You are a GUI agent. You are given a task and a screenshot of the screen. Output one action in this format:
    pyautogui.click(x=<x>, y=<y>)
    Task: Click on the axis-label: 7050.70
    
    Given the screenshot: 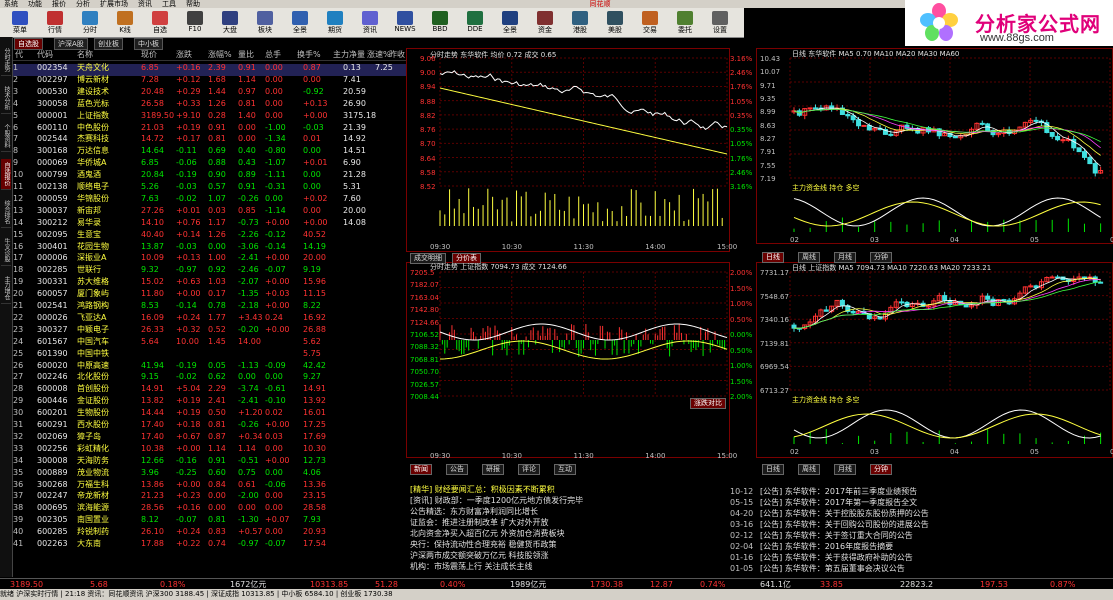 What is the action you would take?
    pyautogui.click(x=424, y=372)
    